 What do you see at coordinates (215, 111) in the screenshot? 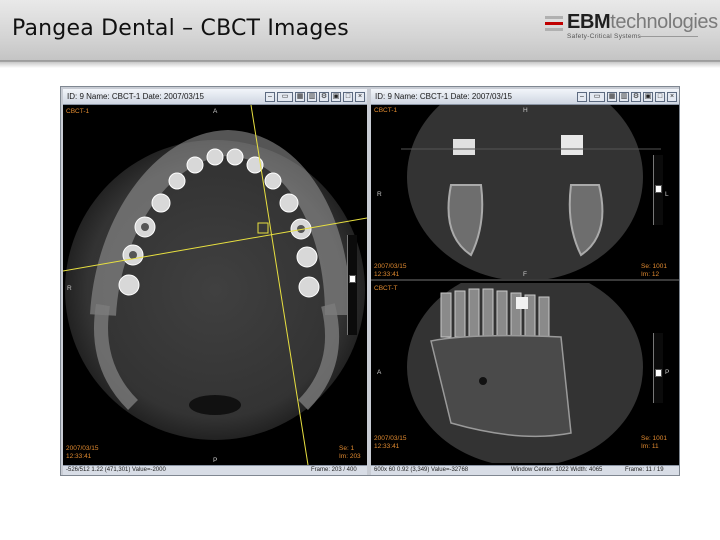
I see `axial-orient-top: A` at bounding box center [215, 111].